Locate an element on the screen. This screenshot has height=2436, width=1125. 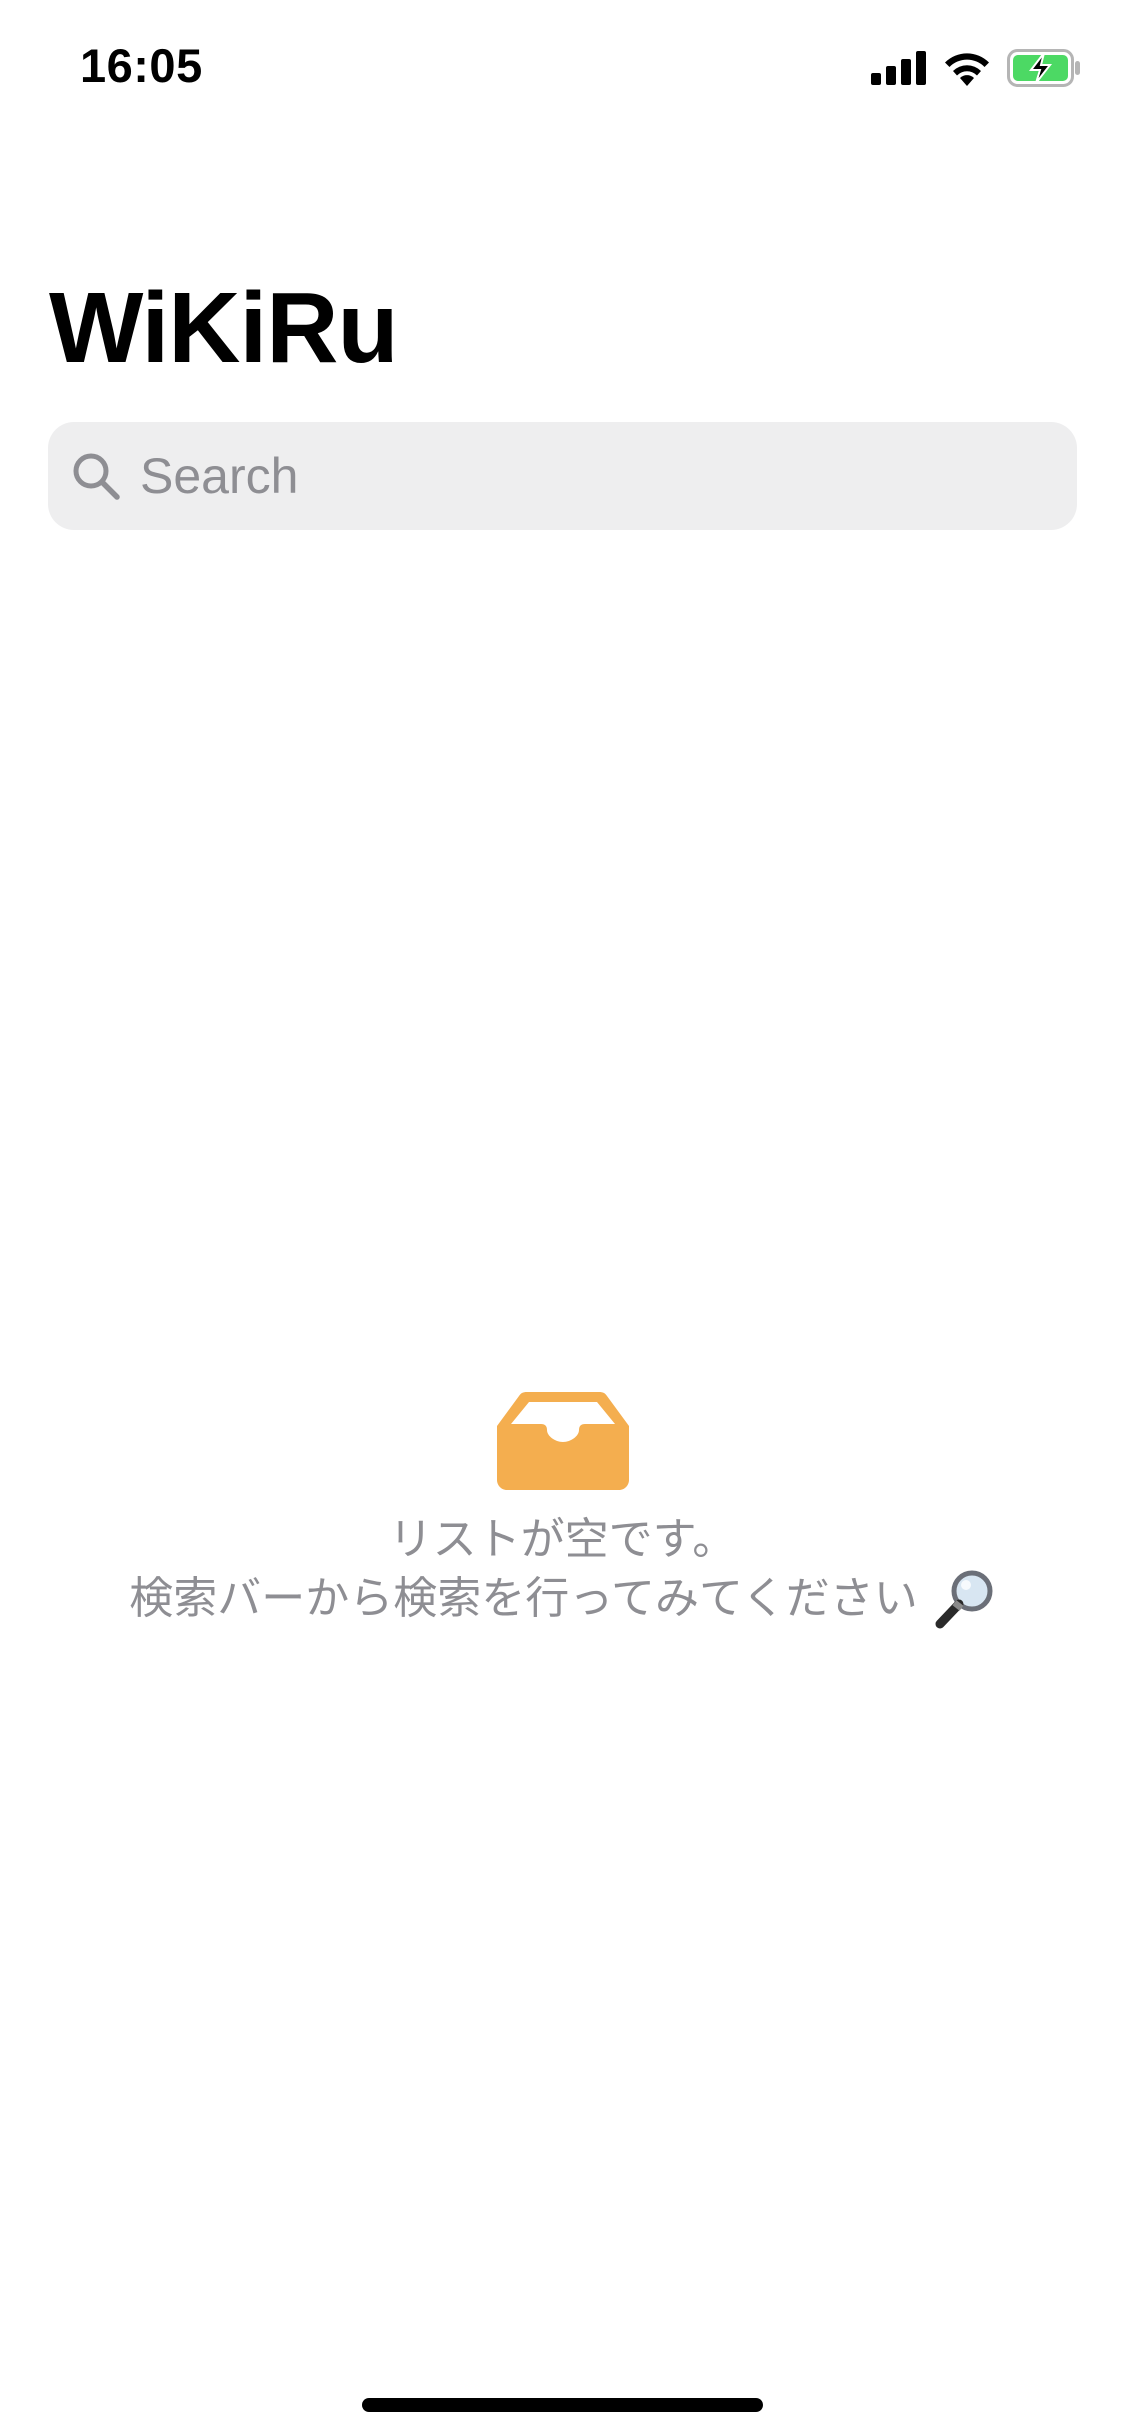
status-time: 16:05 is located at coordinates (141, 65).